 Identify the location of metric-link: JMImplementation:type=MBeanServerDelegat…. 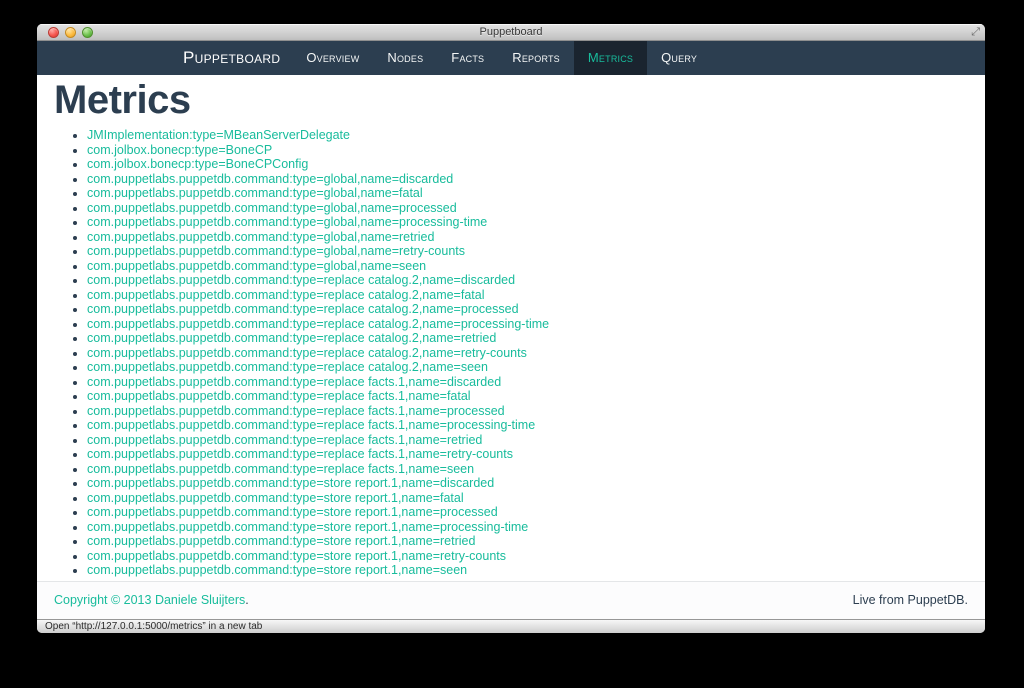
(218, 135).